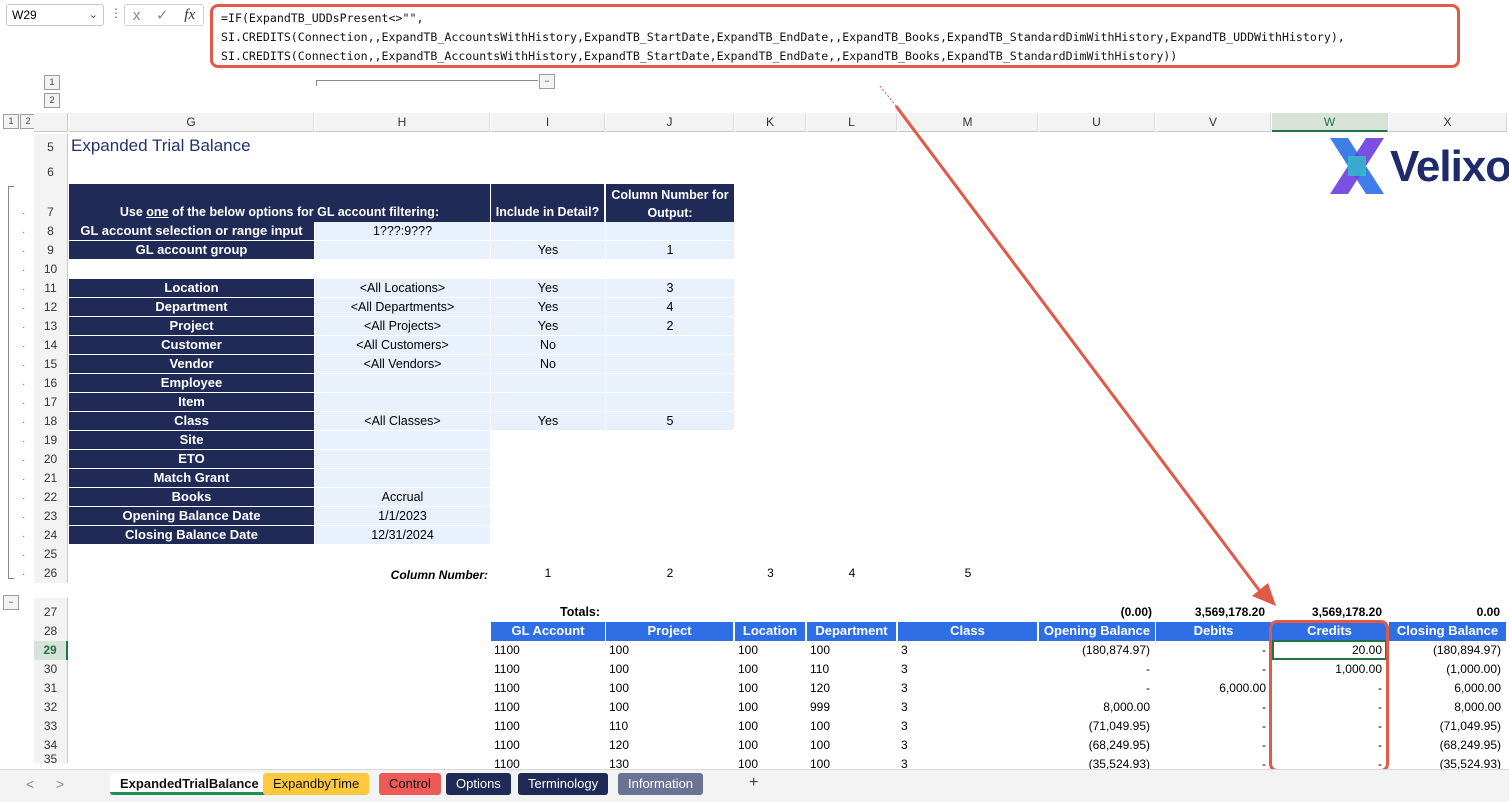 The width and height of the screenshot is (1509, 802). Describe the element at coordinates (1097, 726) in the screenshot. I see `detail-cell-opening: (71,049.95)` at that location.